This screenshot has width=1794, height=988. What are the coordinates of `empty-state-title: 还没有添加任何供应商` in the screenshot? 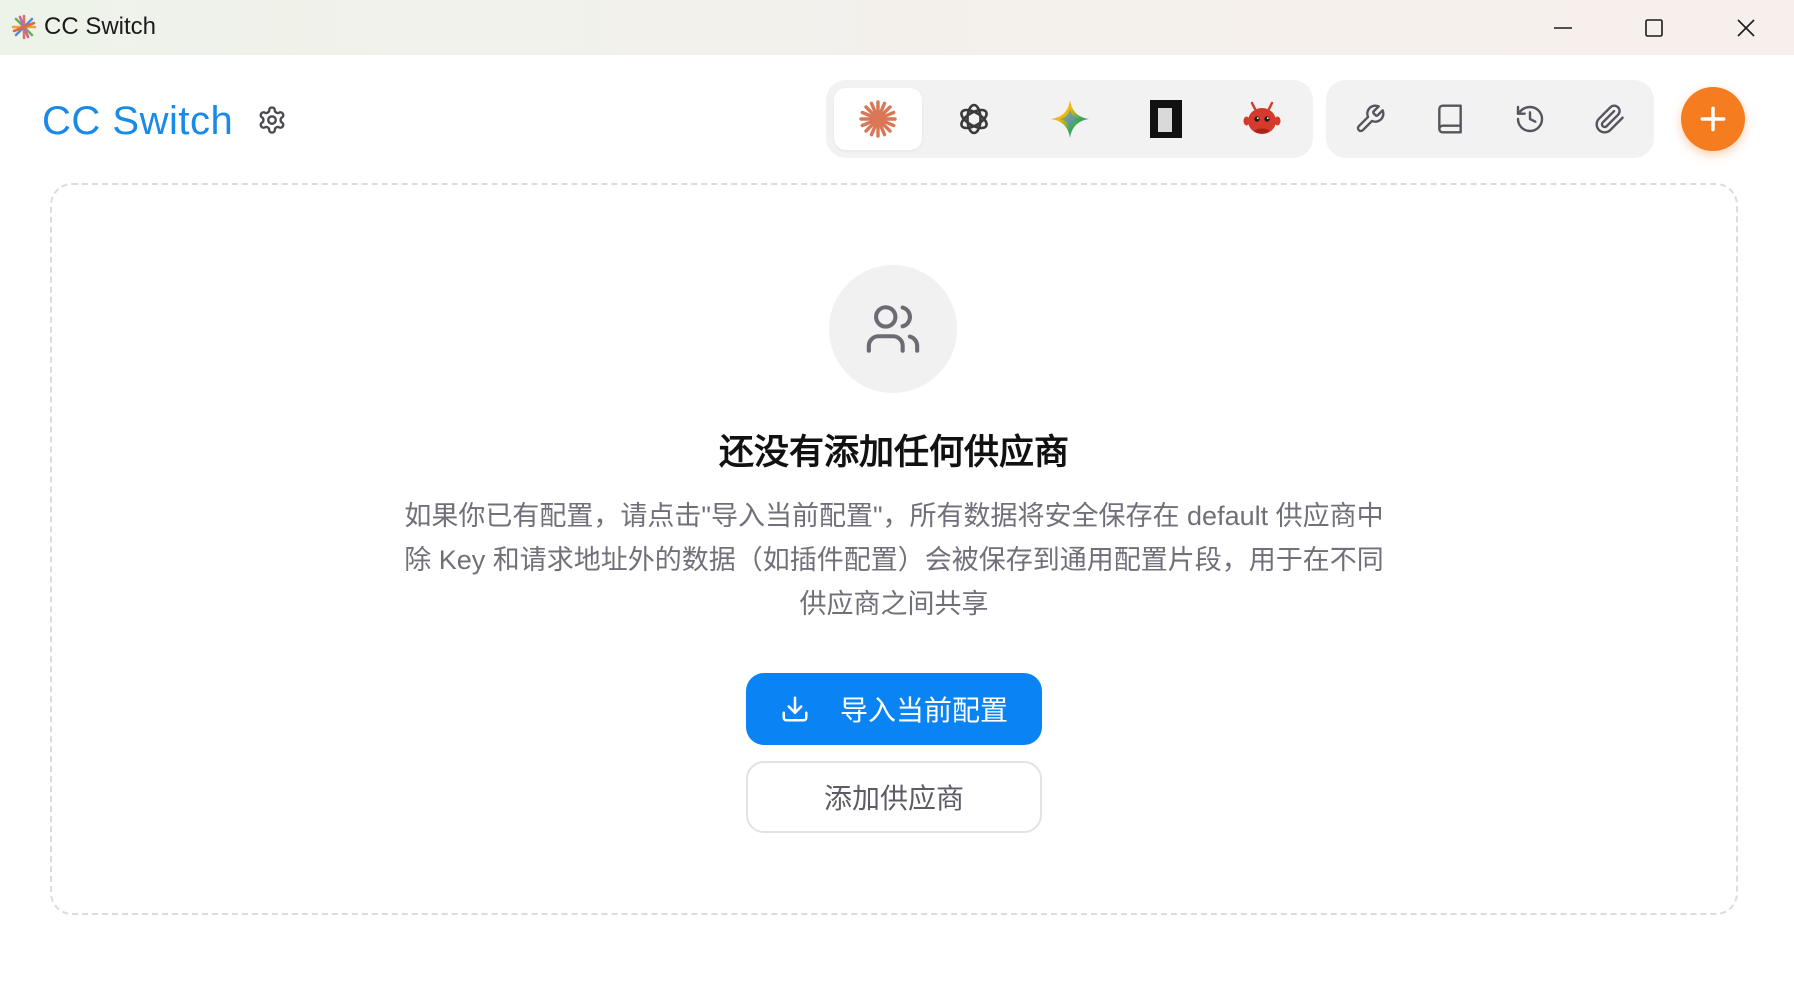 It's located at (893, 452).